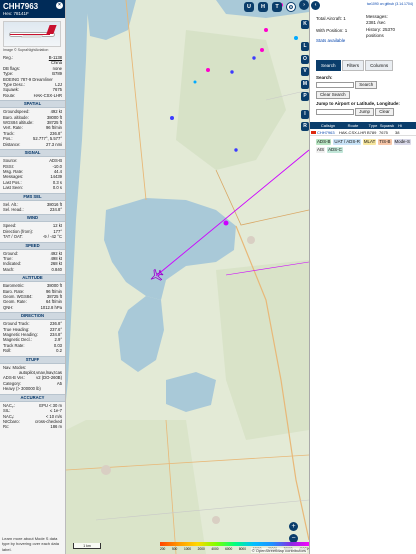 The width and height of the screenshot is (416, 554). Describe the element at coordinates (32, 196) in the screenshot. I see `section-header-fms-sel: FMS SEL` at that location.